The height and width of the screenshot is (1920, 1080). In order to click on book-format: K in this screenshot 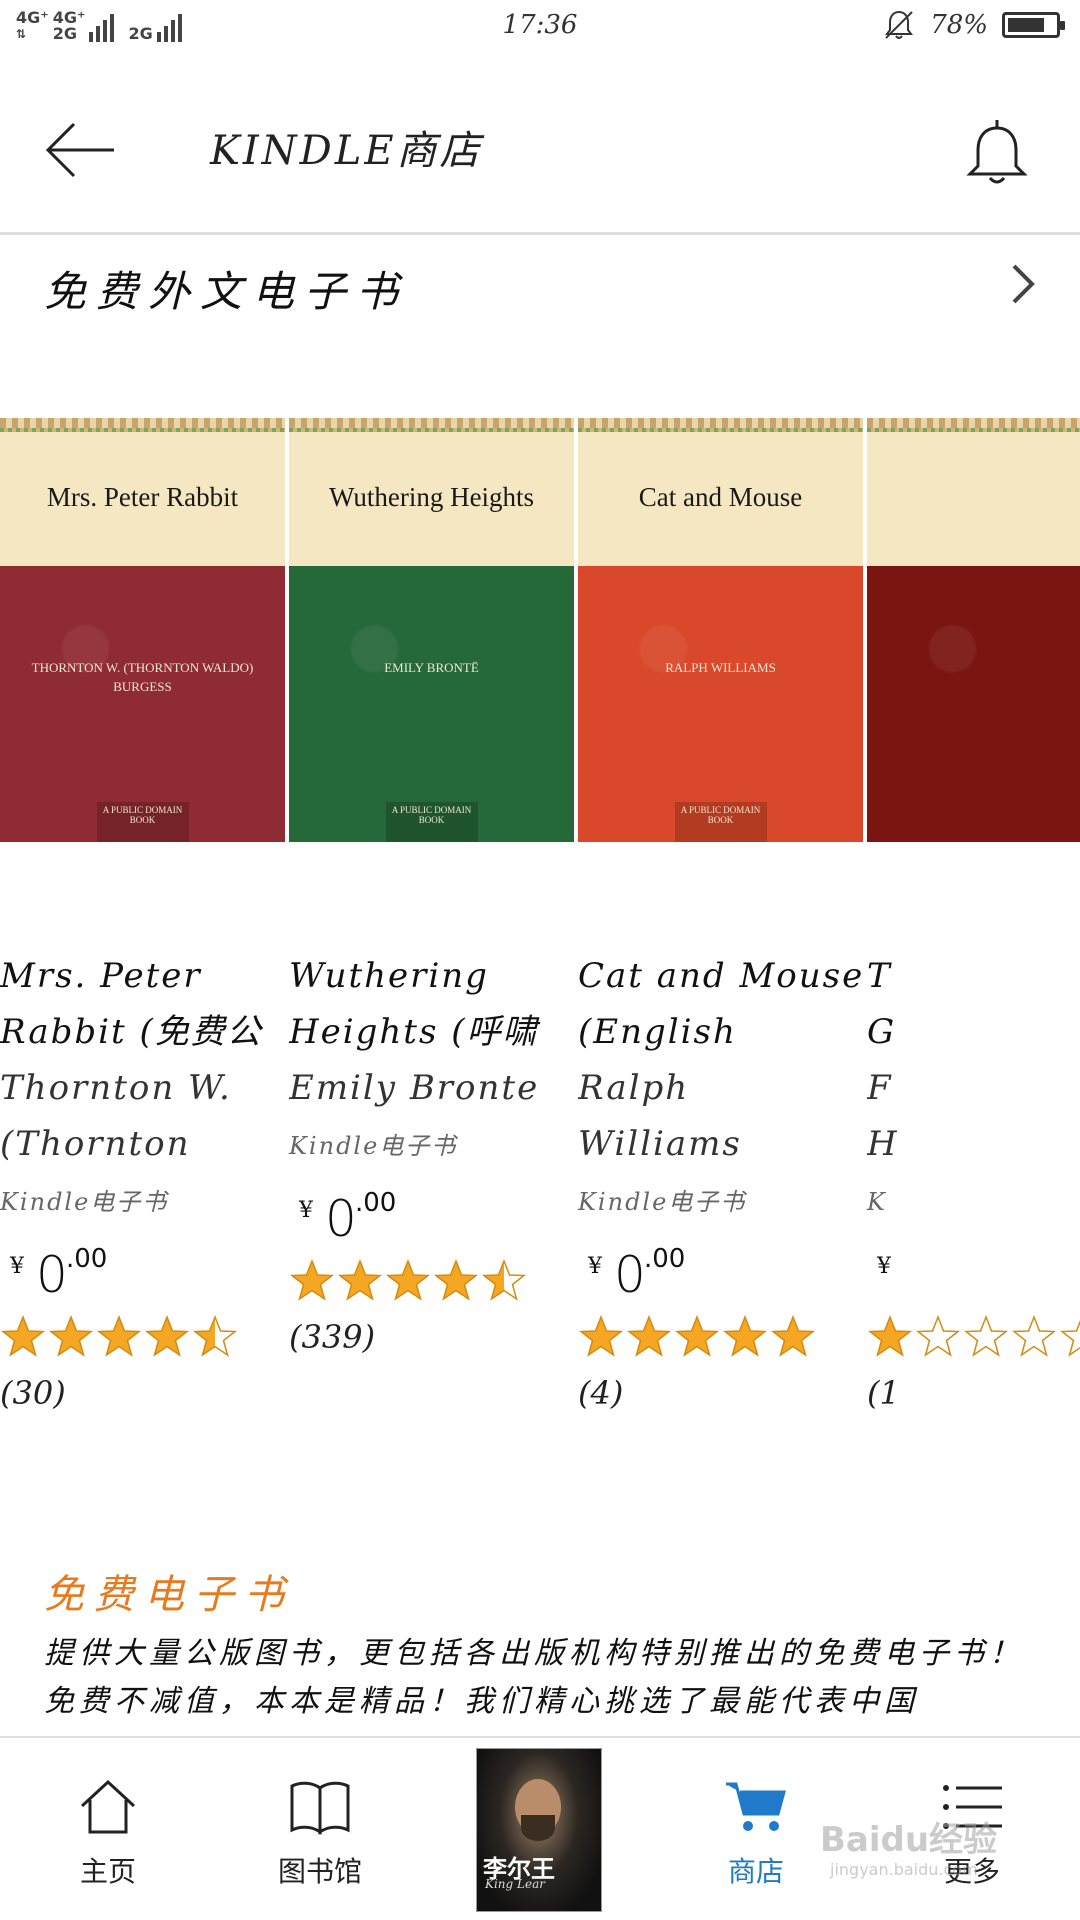, I will do `click(877, 1202)`.